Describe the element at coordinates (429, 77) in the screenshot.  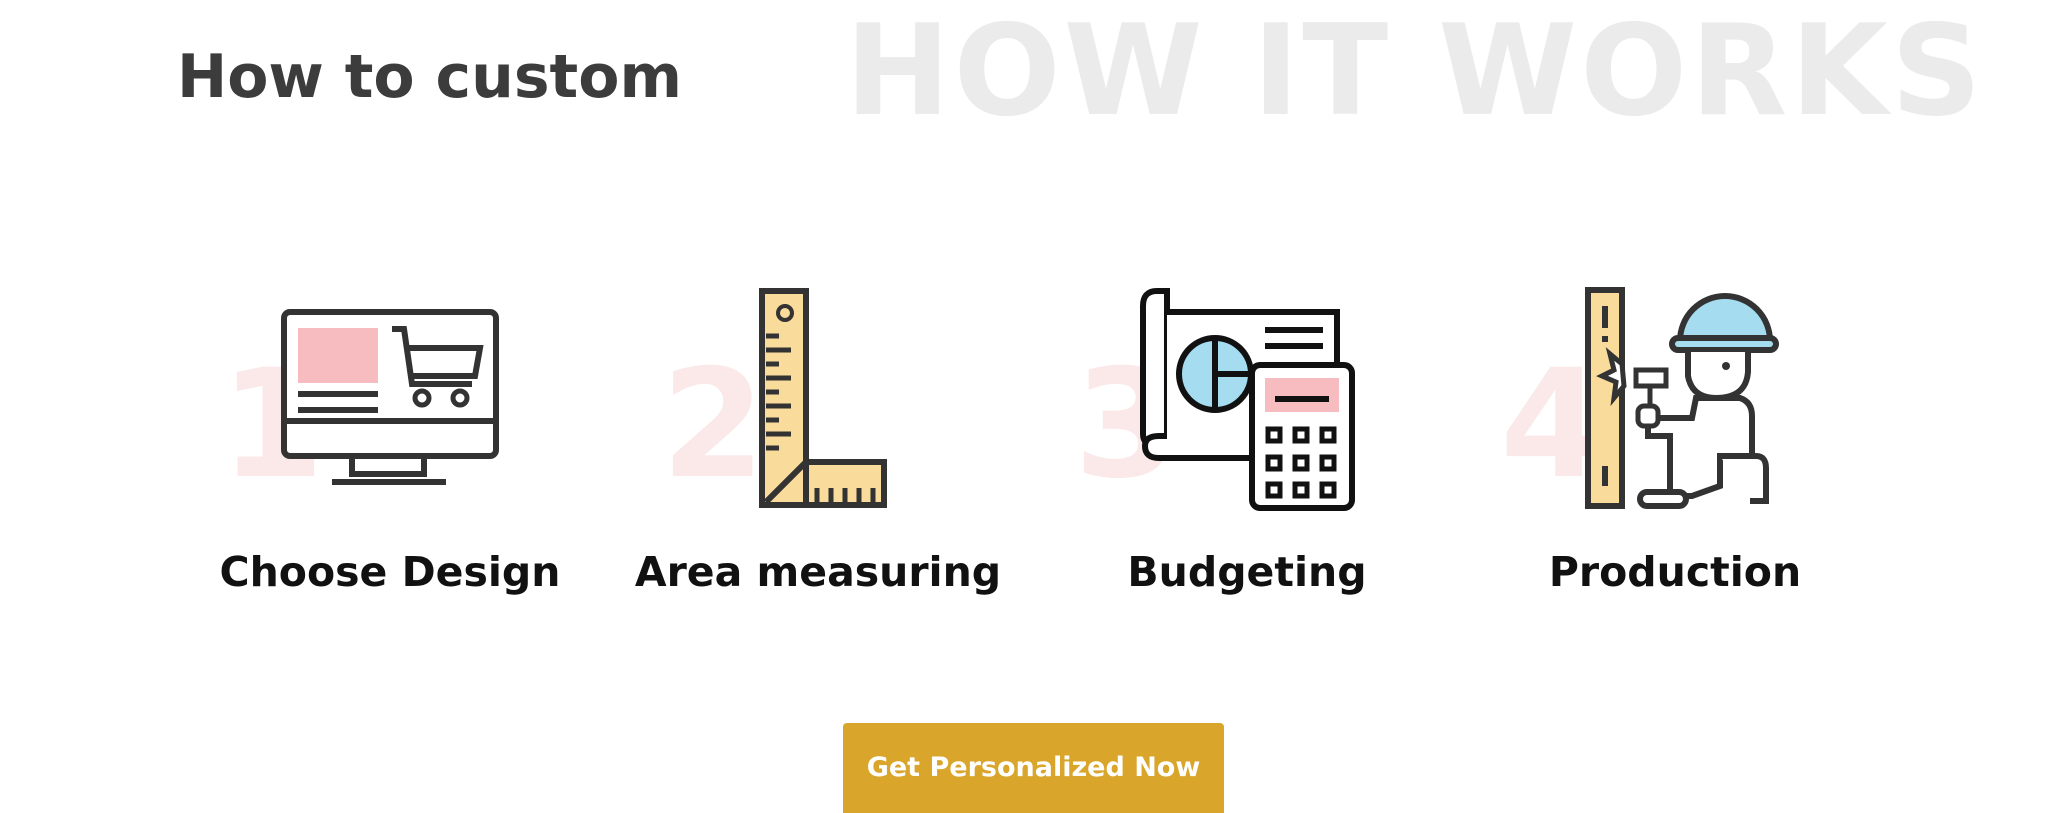
I see `section-heading: How to custom` at that location.